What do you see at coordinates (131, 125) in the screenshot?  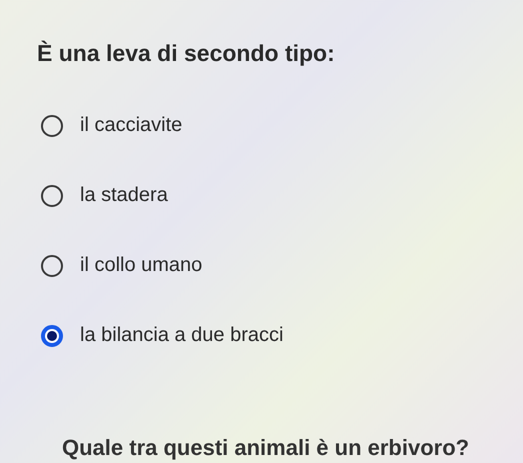 I see `option-label: il cacciavite` at bounding box center [131, 125].